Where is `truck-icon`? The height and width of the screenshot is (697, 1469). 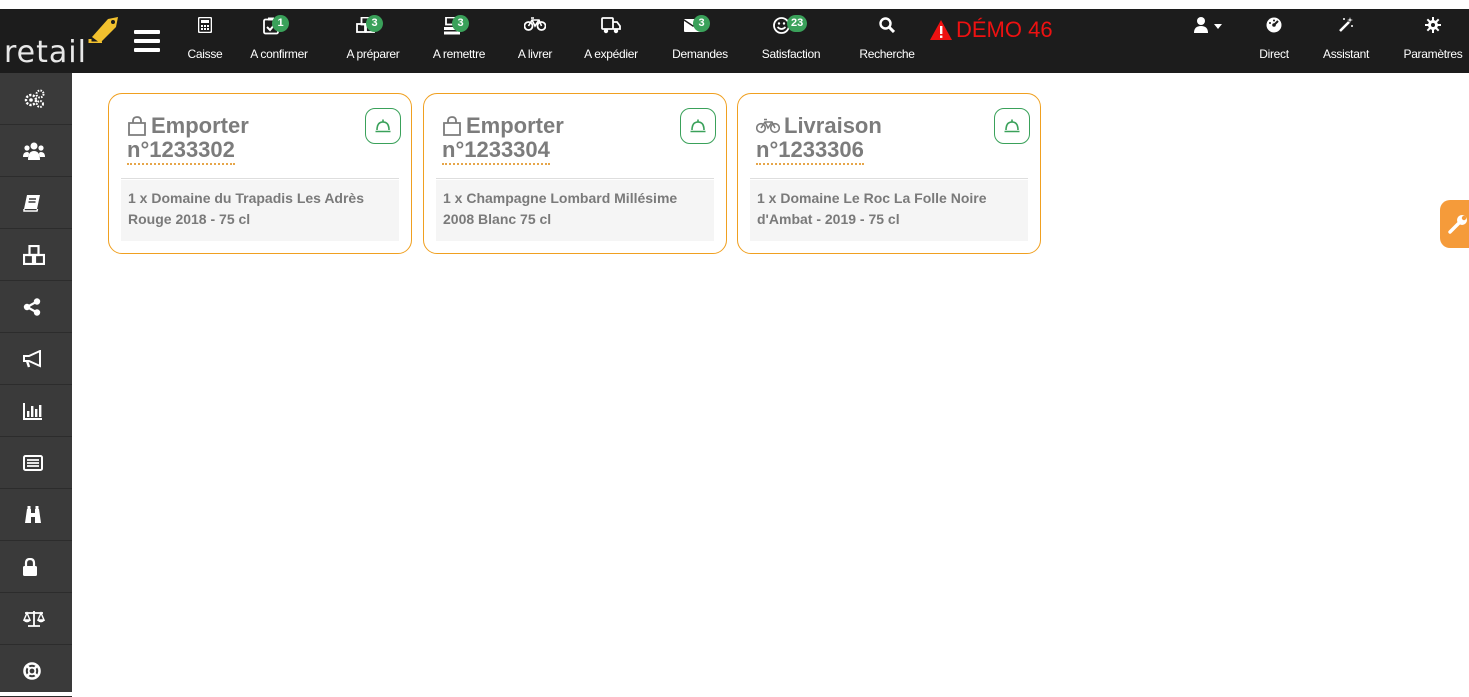 truck-icon is located at coordinates (611, 25).